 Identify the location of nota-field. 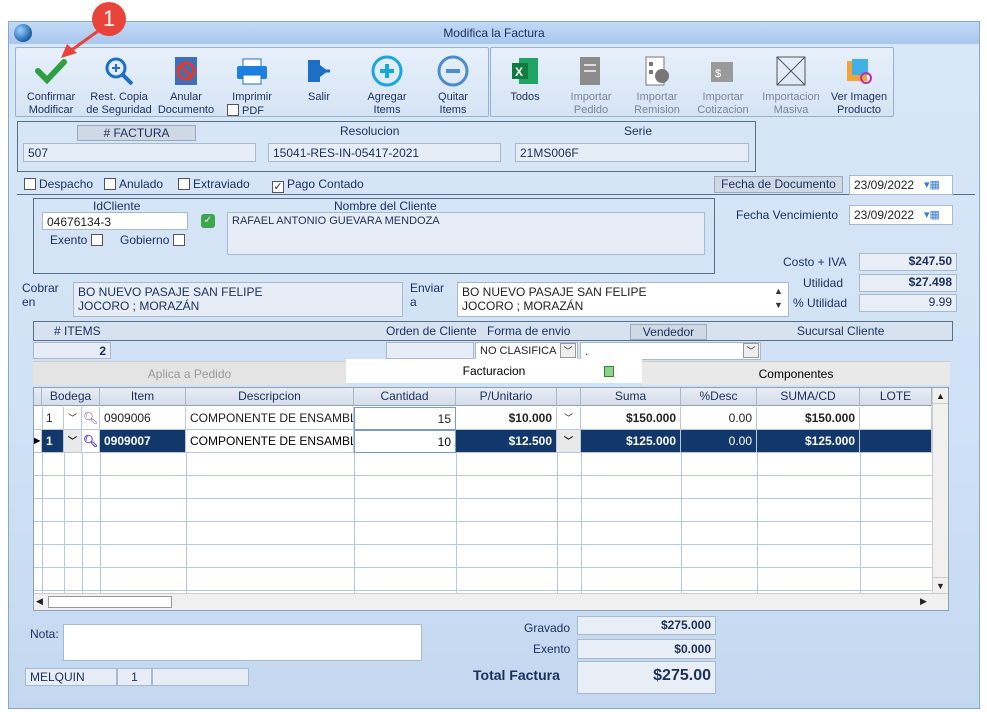
(242, 642).